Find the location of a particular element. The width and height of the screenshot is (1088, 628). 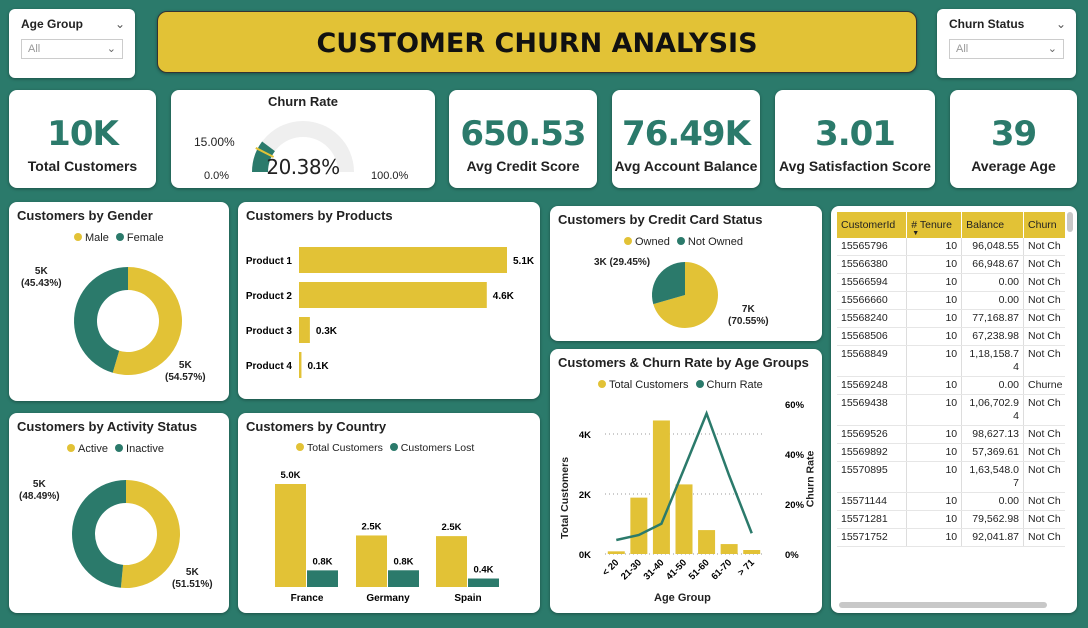

table-row: 15571752 10 92,041.87 Not Ch is located at coordinates (951, 537).